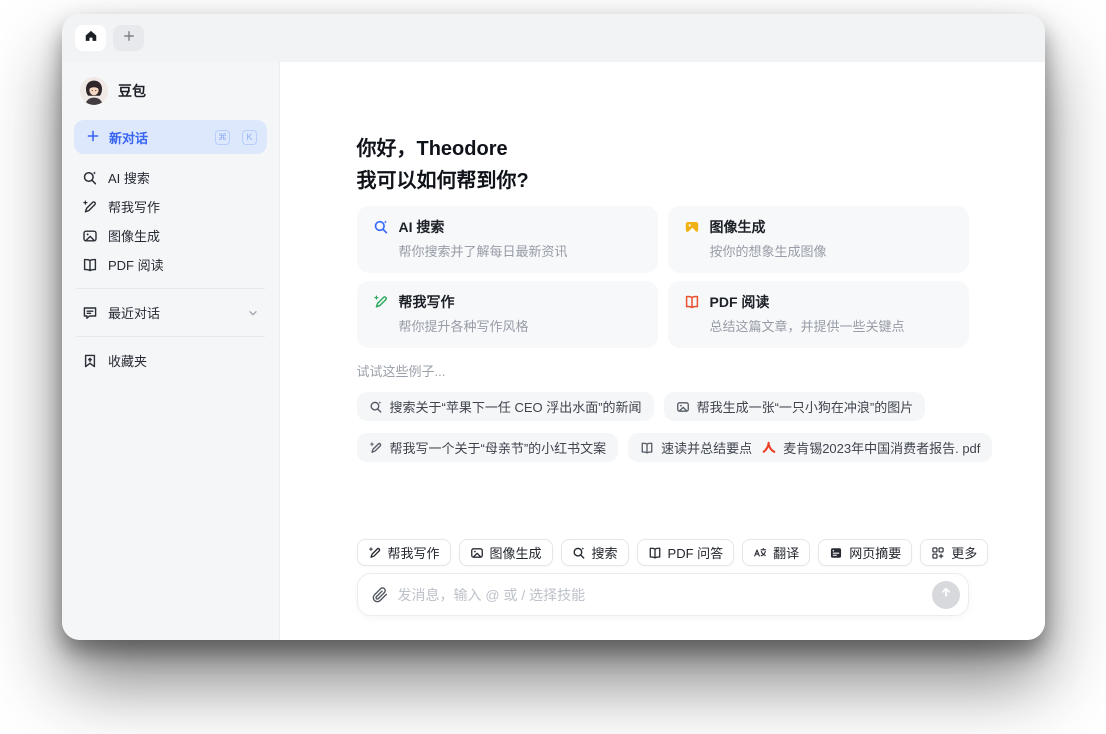  I want to click on skill-image-gen: 图像生成, so click(505, 552).